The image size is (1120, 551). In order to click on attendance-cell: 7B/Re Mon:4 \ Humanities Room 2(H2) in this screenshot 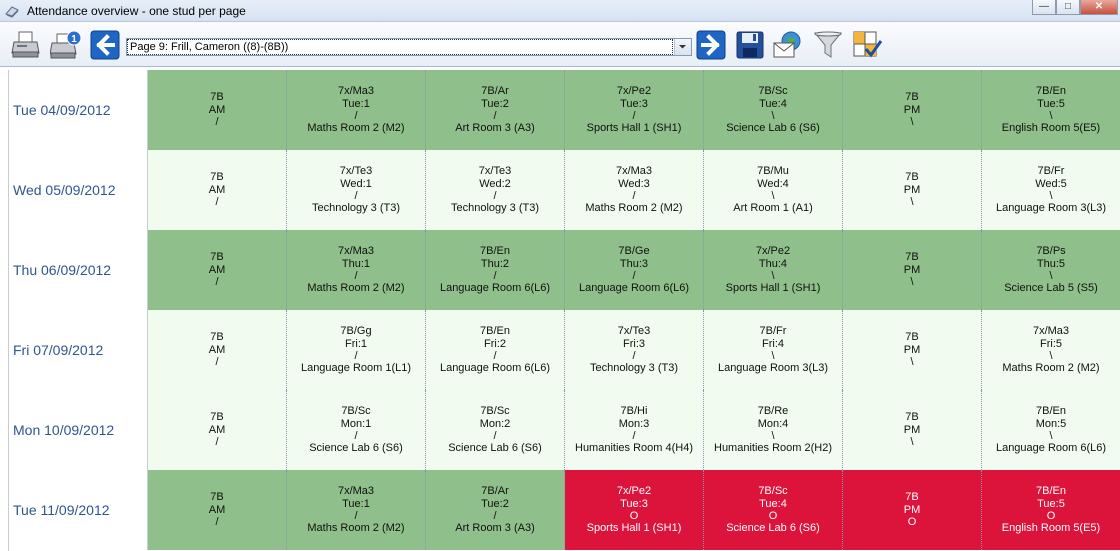, I will do `click(773, 430)`.